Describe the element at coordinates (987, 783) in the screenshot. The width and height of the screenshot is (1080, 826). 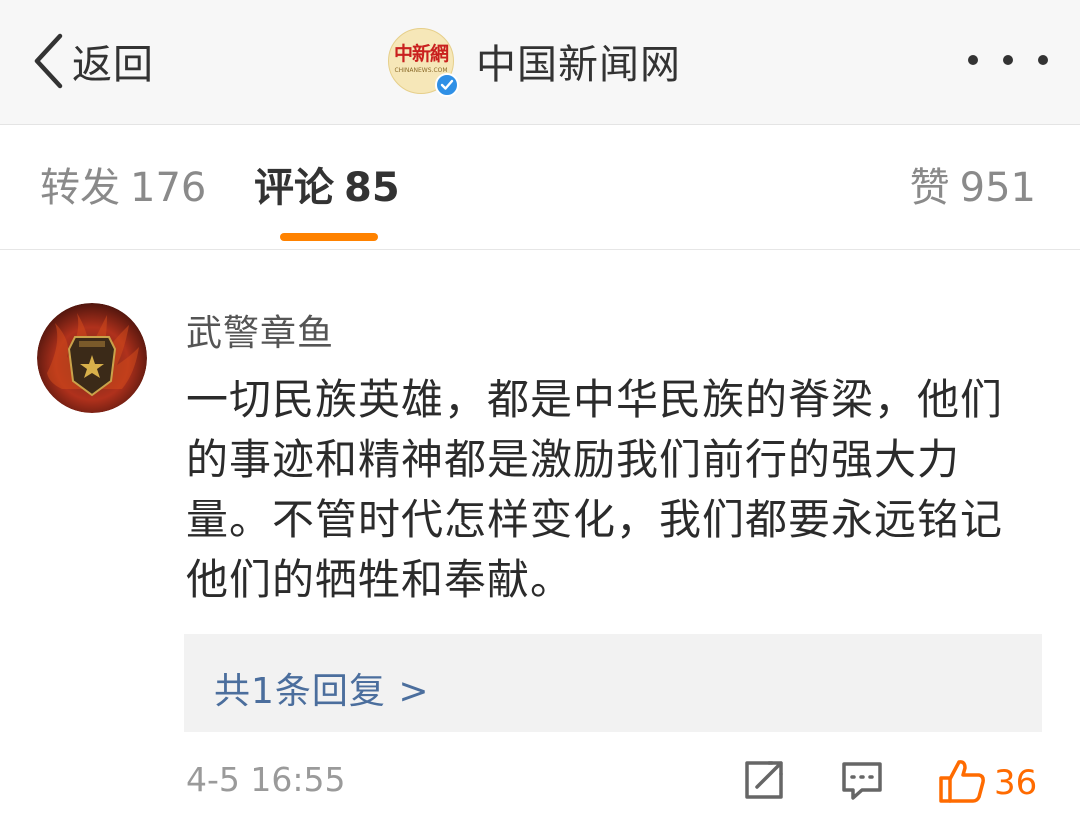
I see `like-button: 36` at that location.